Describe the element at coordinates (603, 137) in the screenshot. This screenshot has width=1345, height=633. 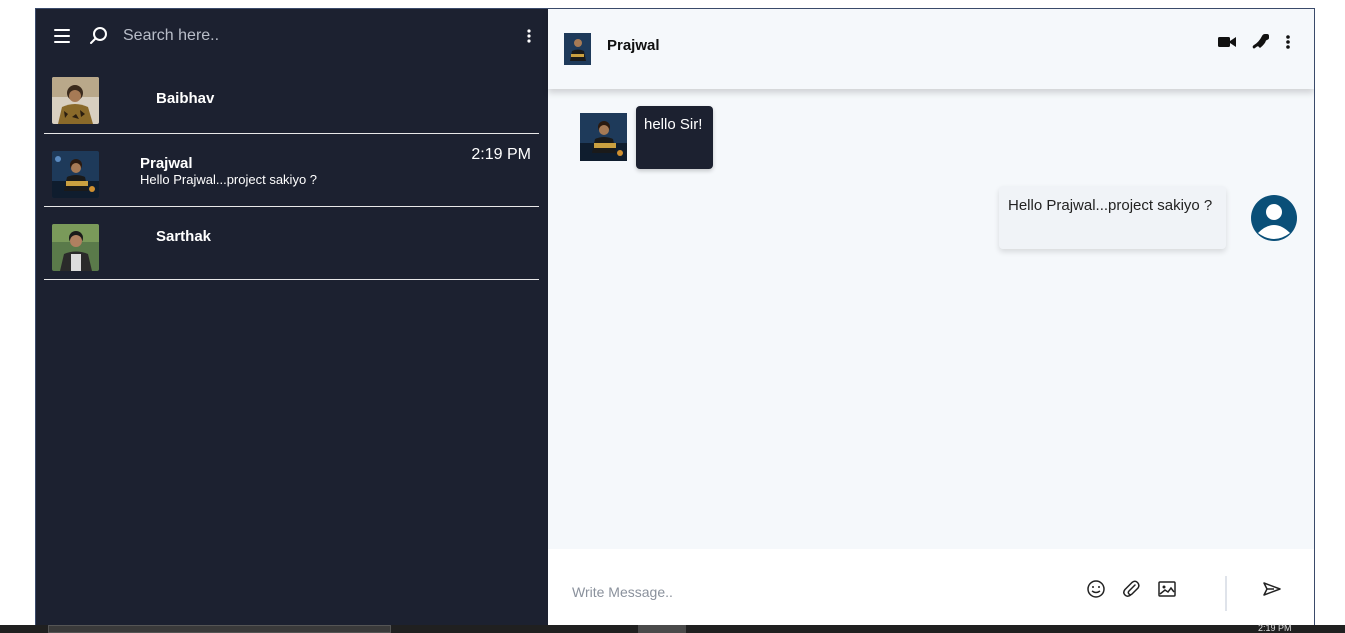
I see `sender-avatar` at that location.